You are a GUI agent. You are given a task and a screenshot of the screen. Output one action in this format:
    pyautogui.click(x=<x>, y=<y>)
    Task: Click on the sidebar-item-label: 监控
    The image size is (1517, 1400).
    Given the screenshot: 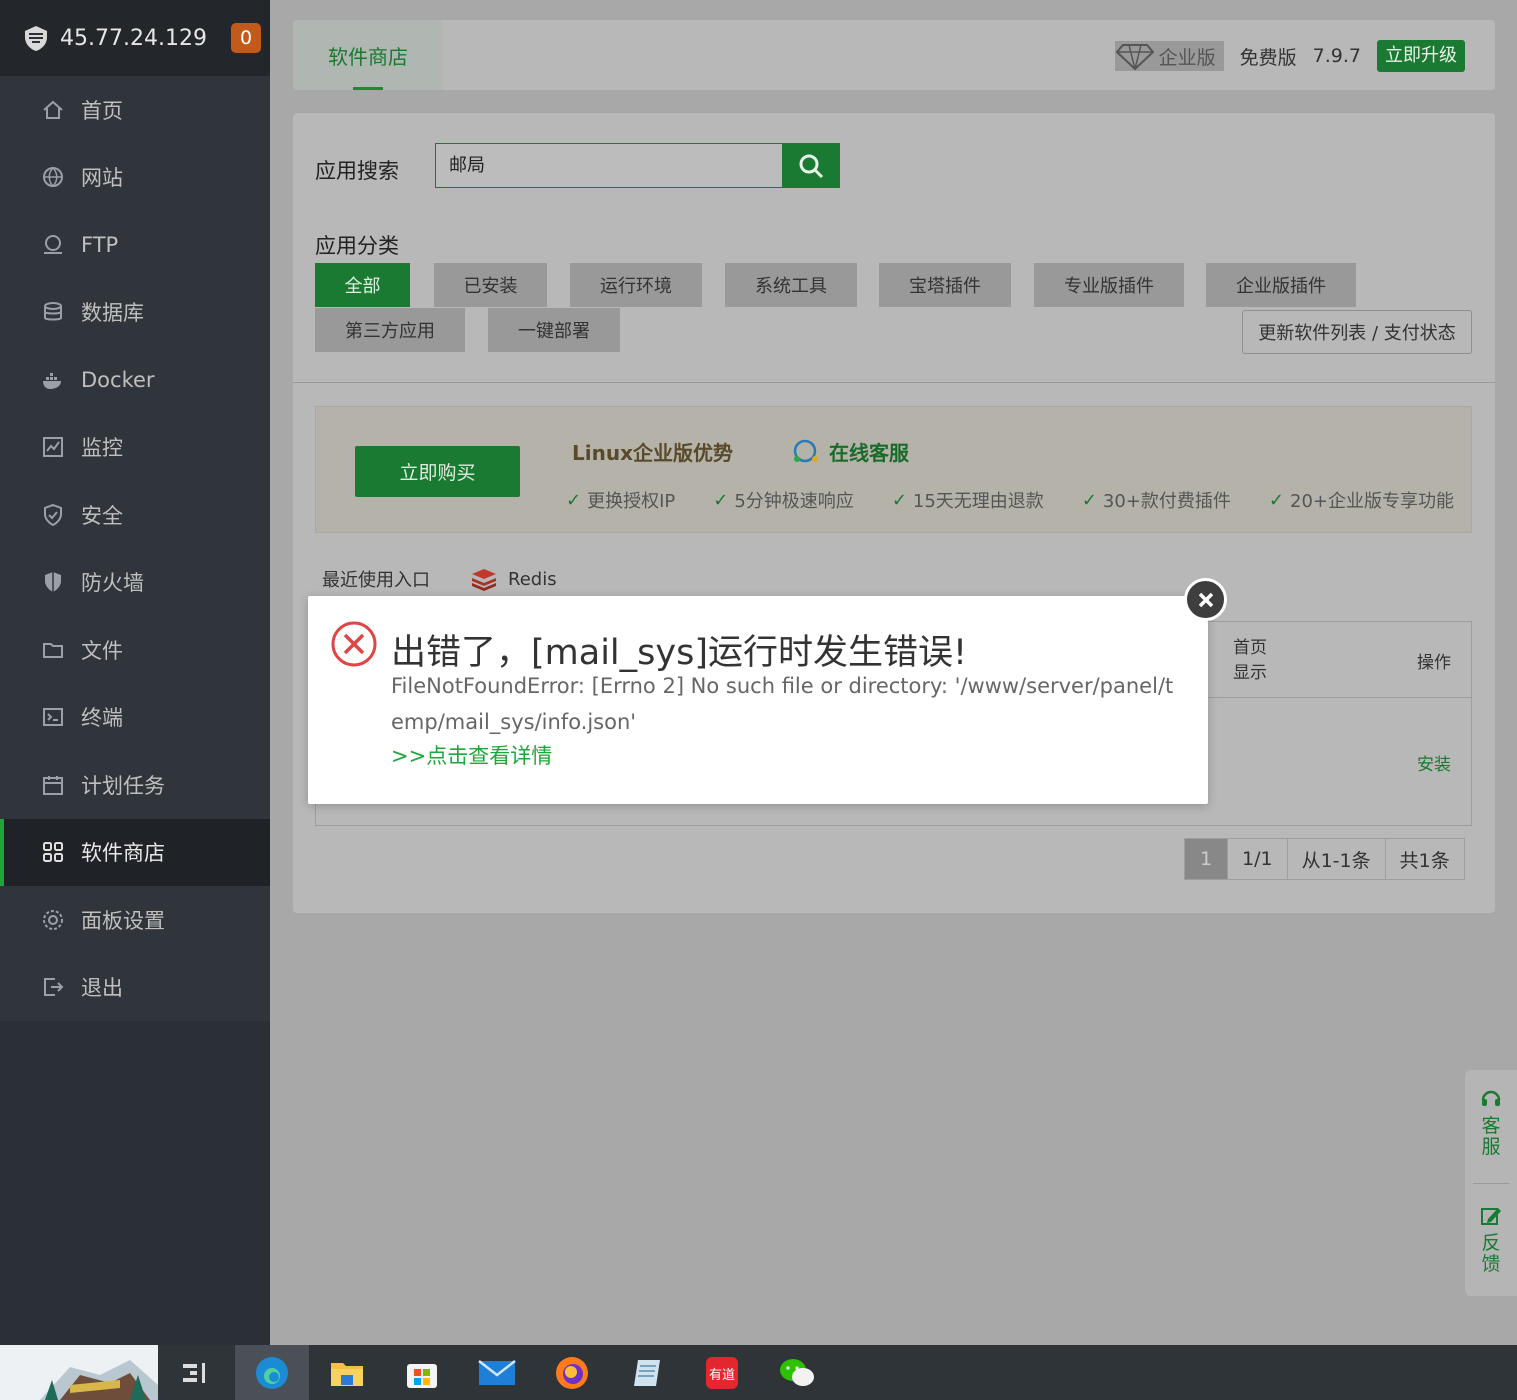 What is the action you would take?
    pyautogui.click(x=102, y=448)
    